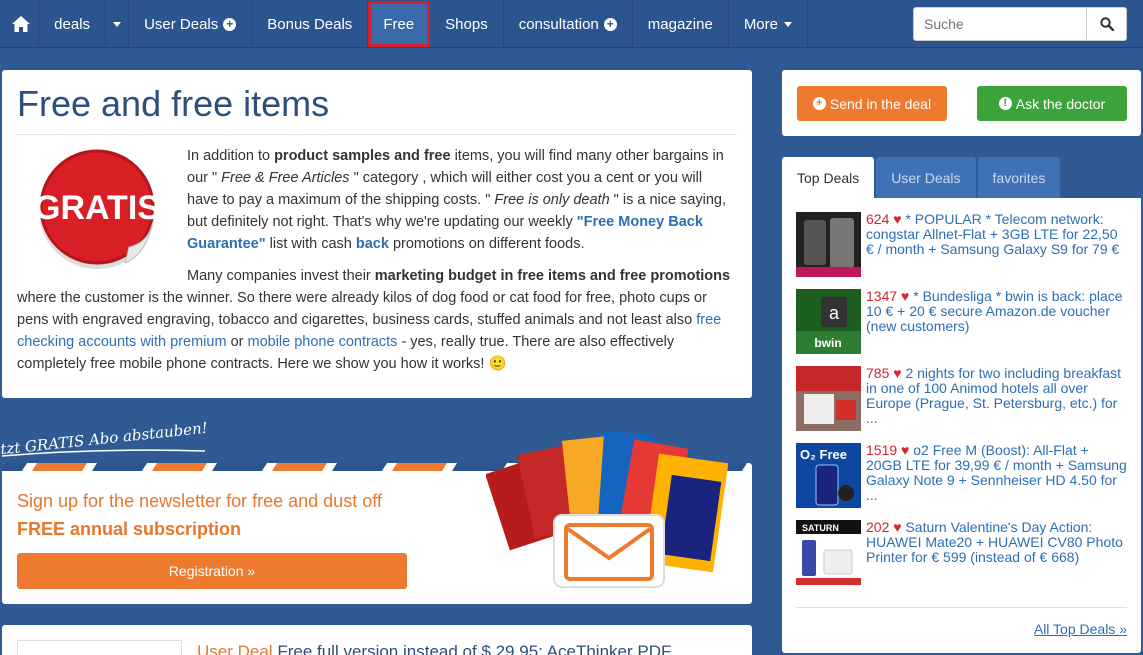  Describe the element at coordinates (1080, 629) in the screenshot. I see `all-top-deals-link: All Top Deals »` at that location.